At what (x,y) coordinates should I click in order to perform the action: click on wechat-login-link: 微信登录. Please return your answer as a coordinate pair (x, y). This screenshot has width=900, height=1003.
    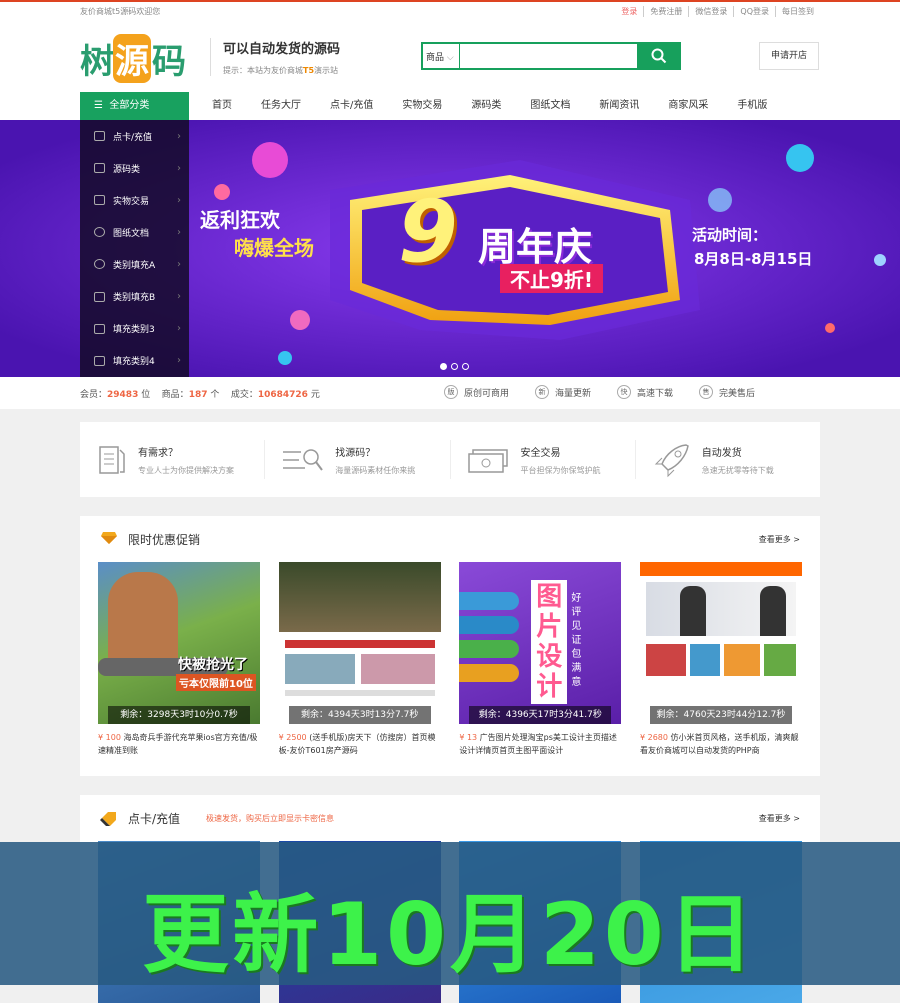
    Looking at the image, I should click on (710, 11).